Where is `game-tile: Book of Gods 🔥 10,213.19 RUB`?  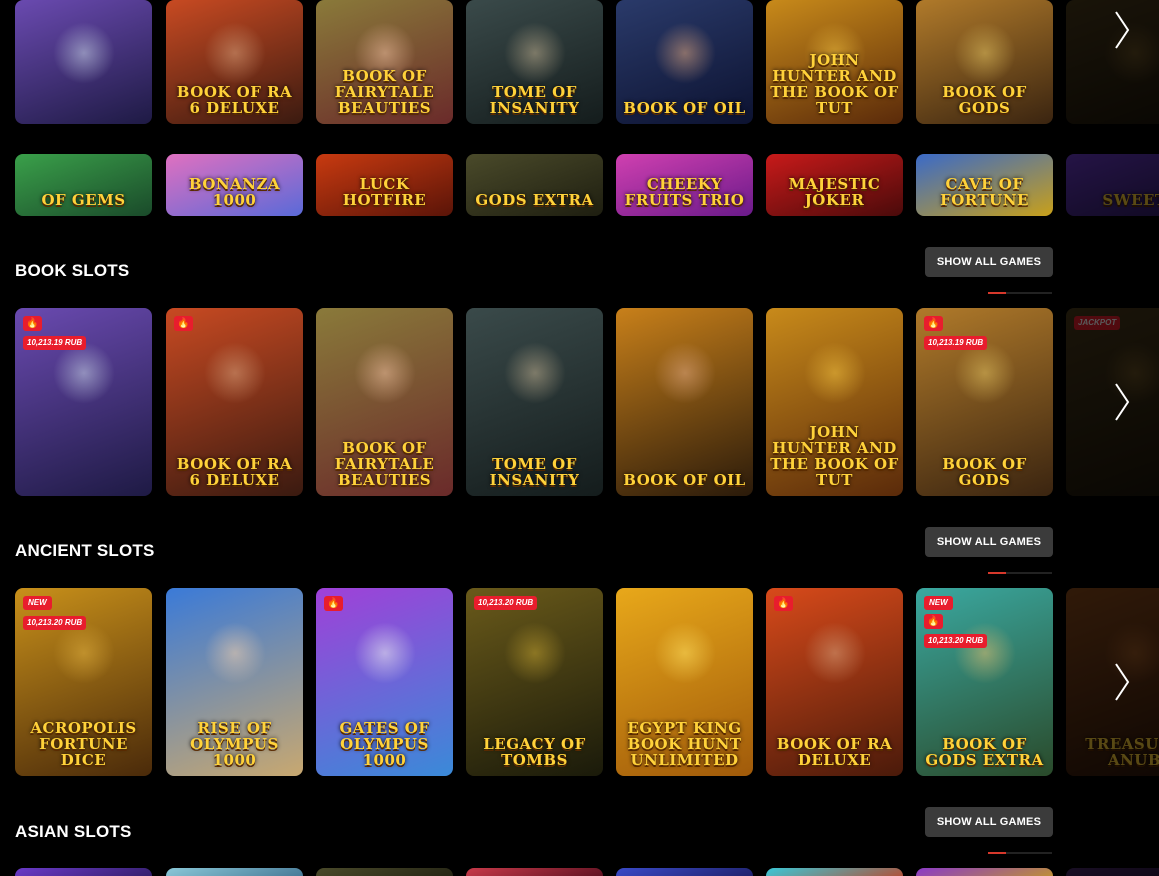 game-tile: Book of Gods 🔥 10,213.19 RUB is located at coordinates (984, 402).